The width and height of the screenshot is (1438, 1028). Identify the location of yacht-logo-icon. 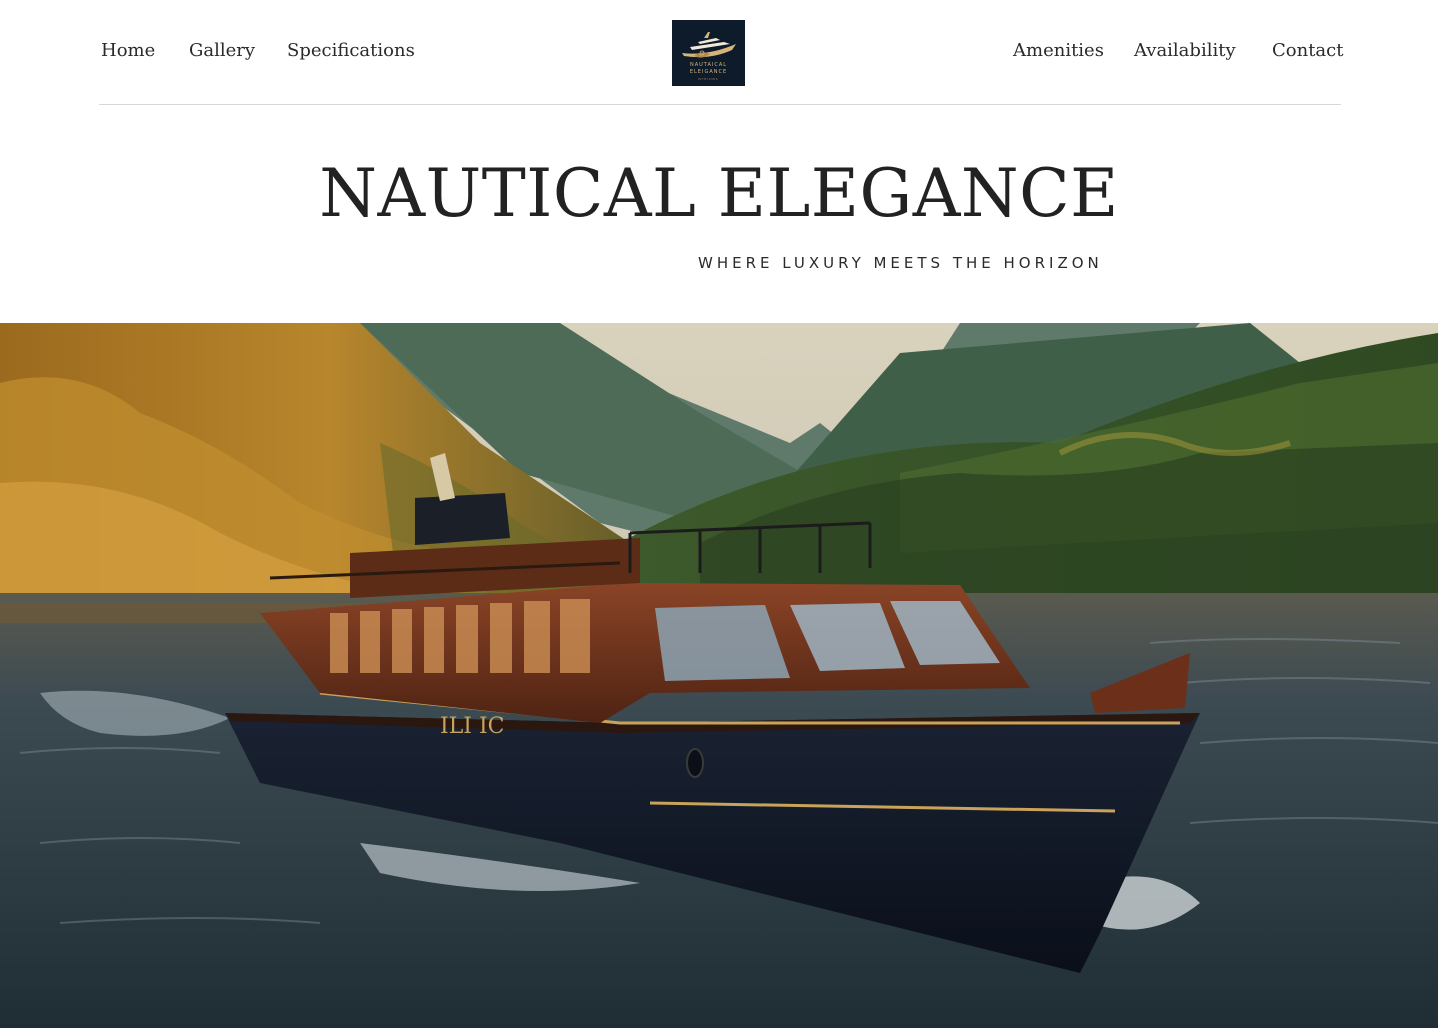
(709, 45).